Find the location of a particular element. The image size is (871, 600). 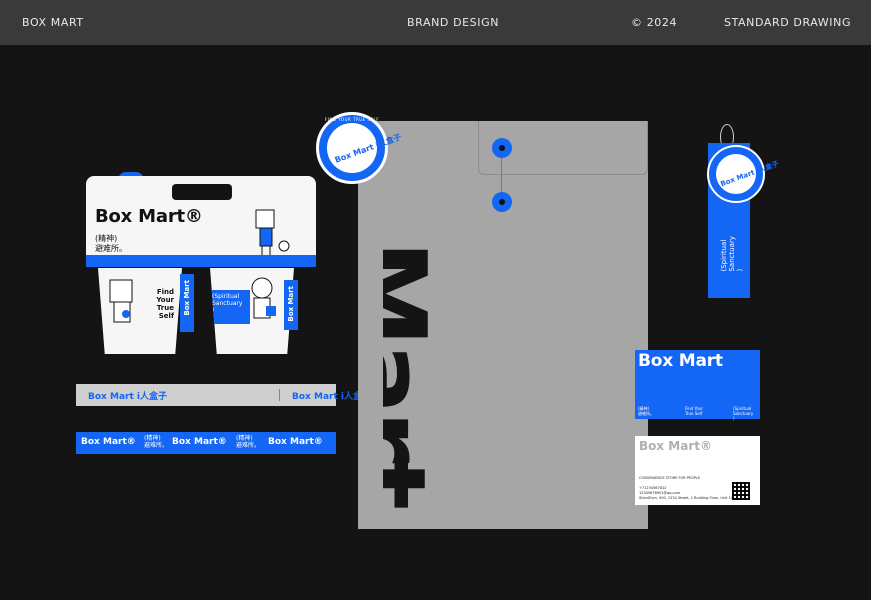

carrier-tagline: (精神) 避难所。 is located at coordinates (111, 243).